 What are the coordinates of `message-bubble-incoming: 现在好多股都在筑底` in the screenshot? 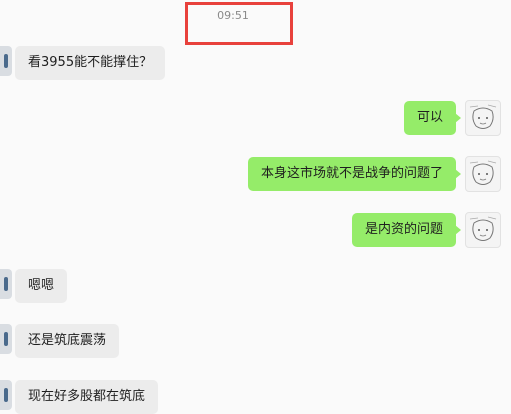 It's located at (87, 397).